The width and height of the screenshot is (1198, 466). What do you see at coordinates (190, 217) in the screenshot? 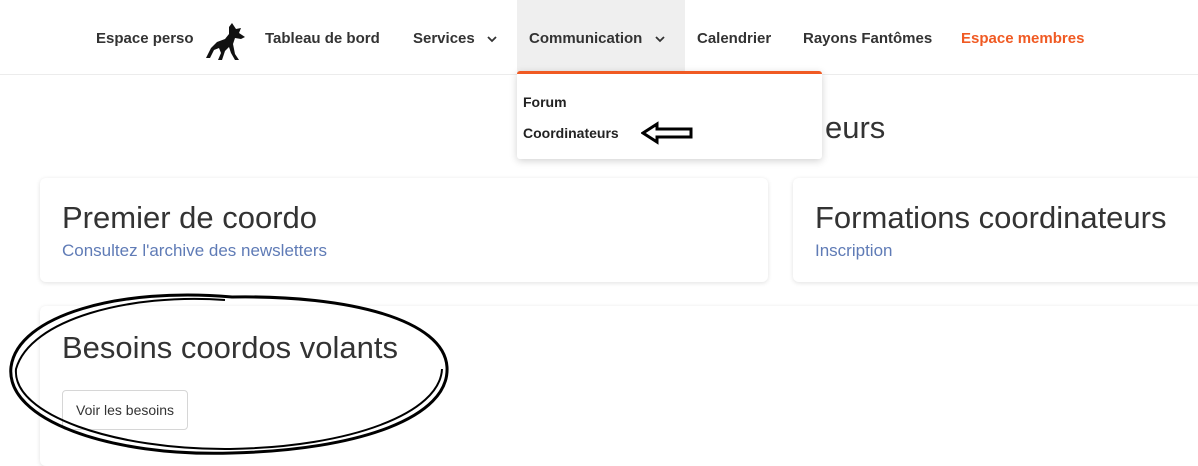
I see `card-title: Premier de coordo` at bounding box center [190, 217].